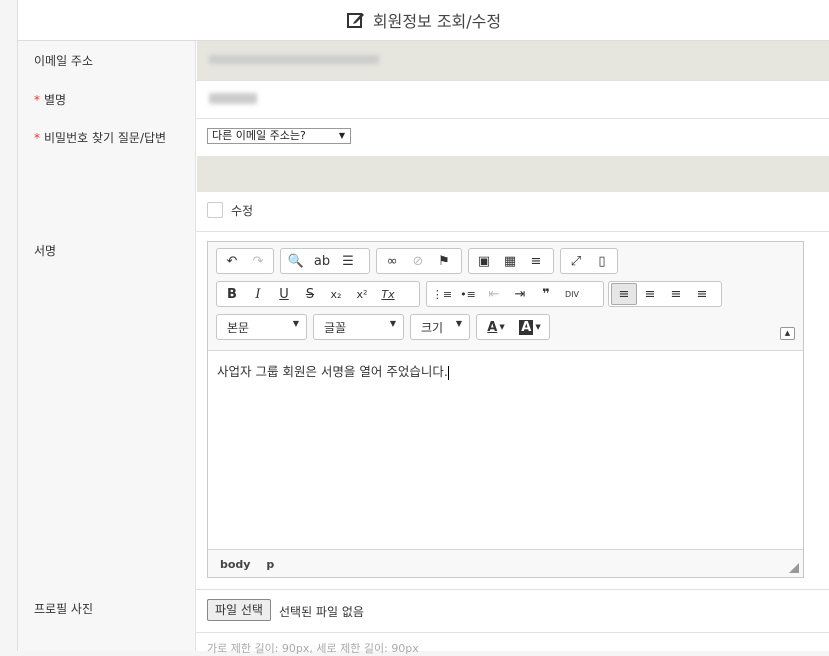  What do you see at coordinates (702, 294) in the screenshot?
I see `justify-icon: ≡` at bounding box center [702, 294].